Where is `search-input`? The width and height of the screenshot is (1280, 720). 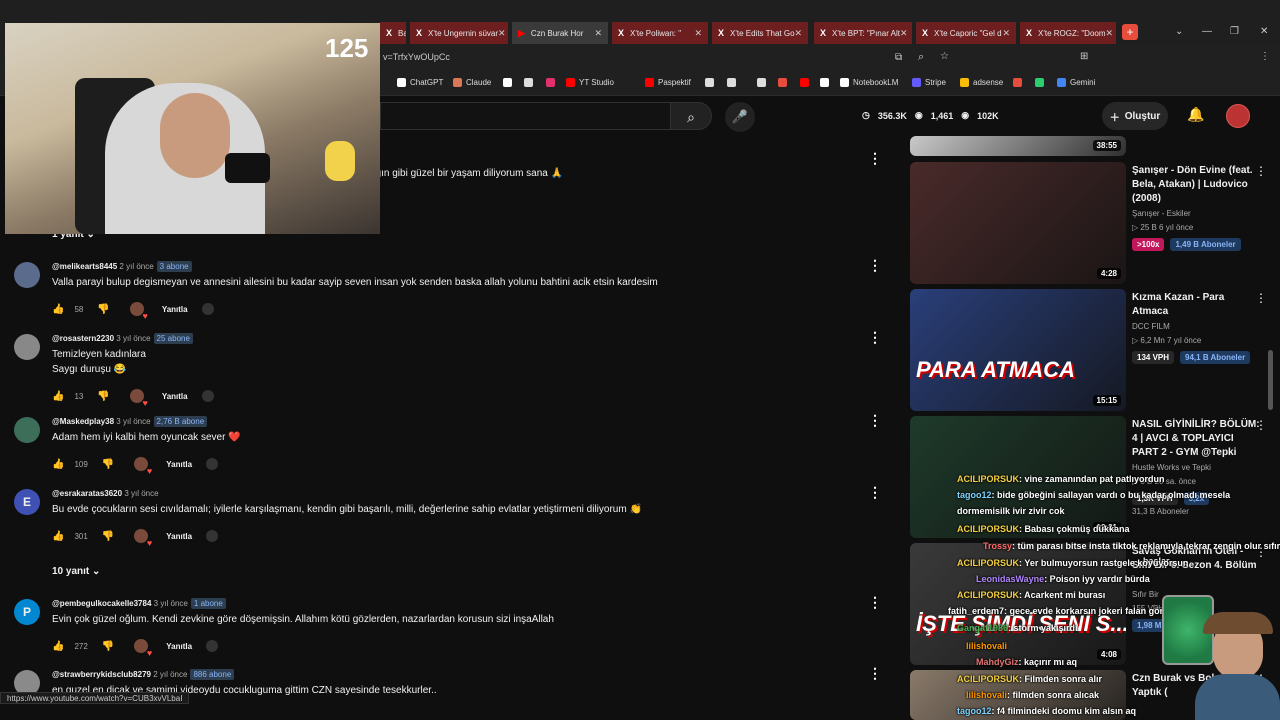 search-input is located at coordinates (525, 116).